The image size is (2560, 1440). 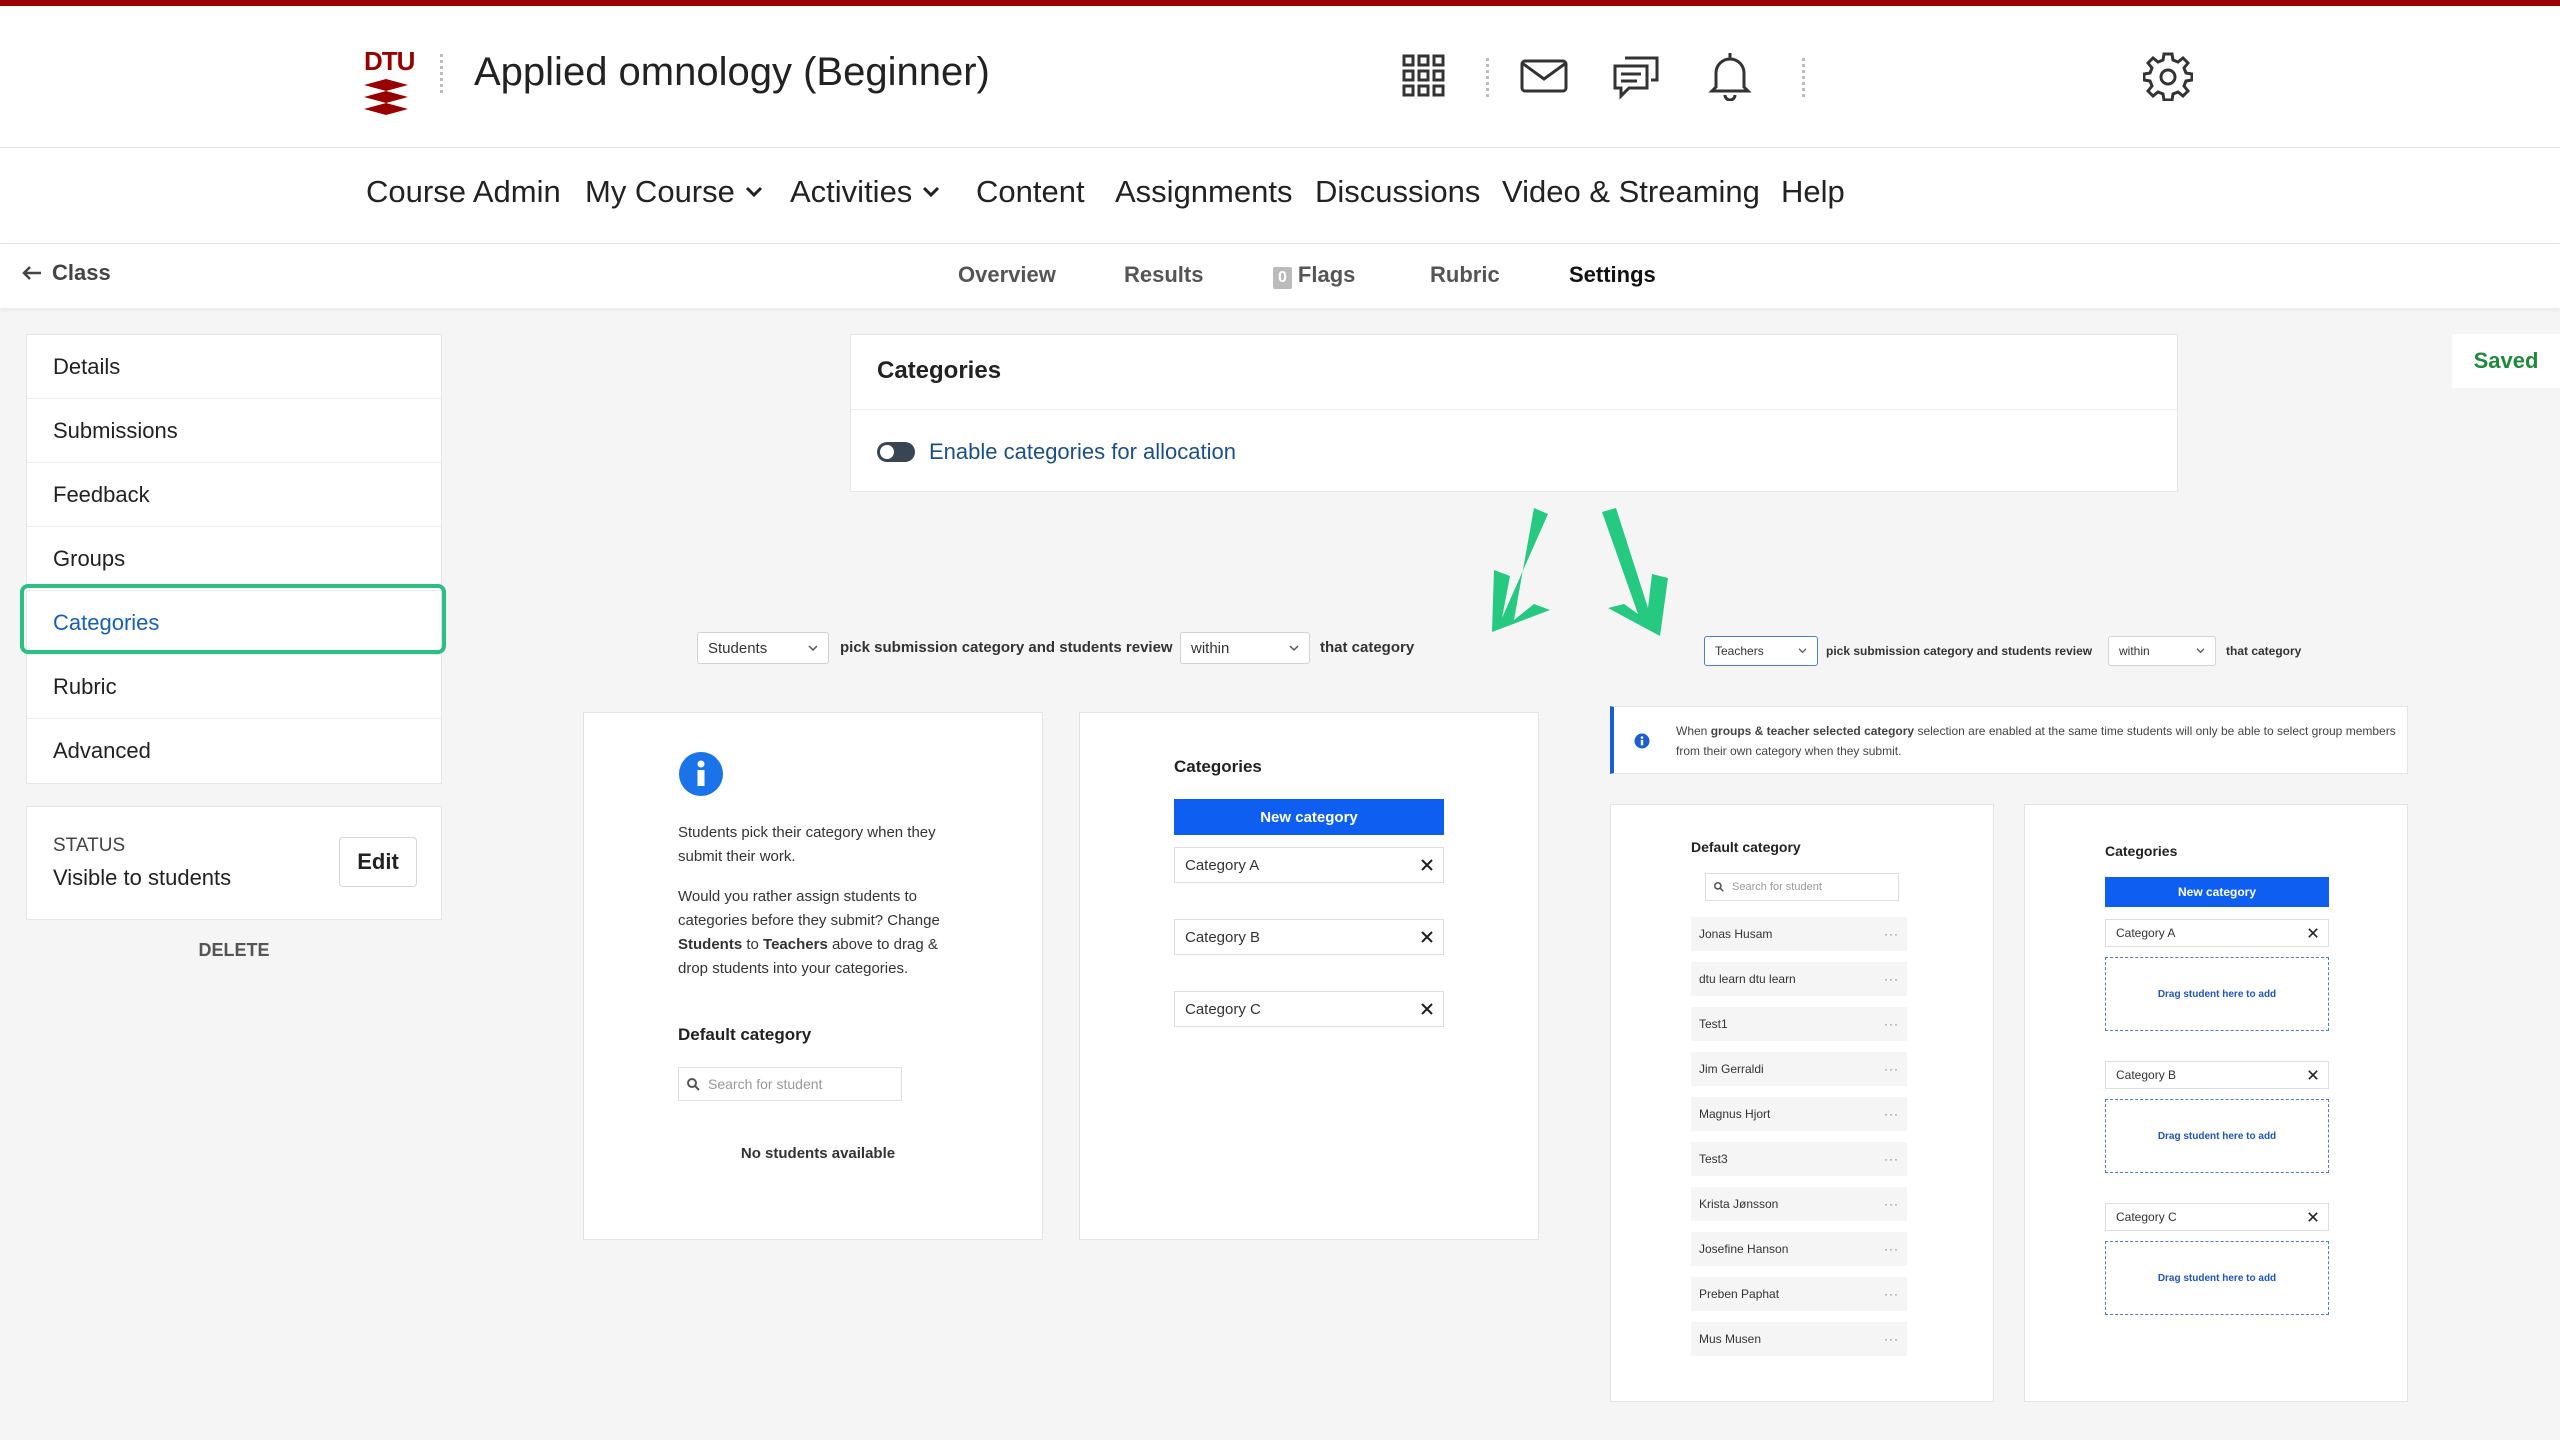 I want to click on nav-video-streaming: Video & Streaming, so click(x=1631, y=192).